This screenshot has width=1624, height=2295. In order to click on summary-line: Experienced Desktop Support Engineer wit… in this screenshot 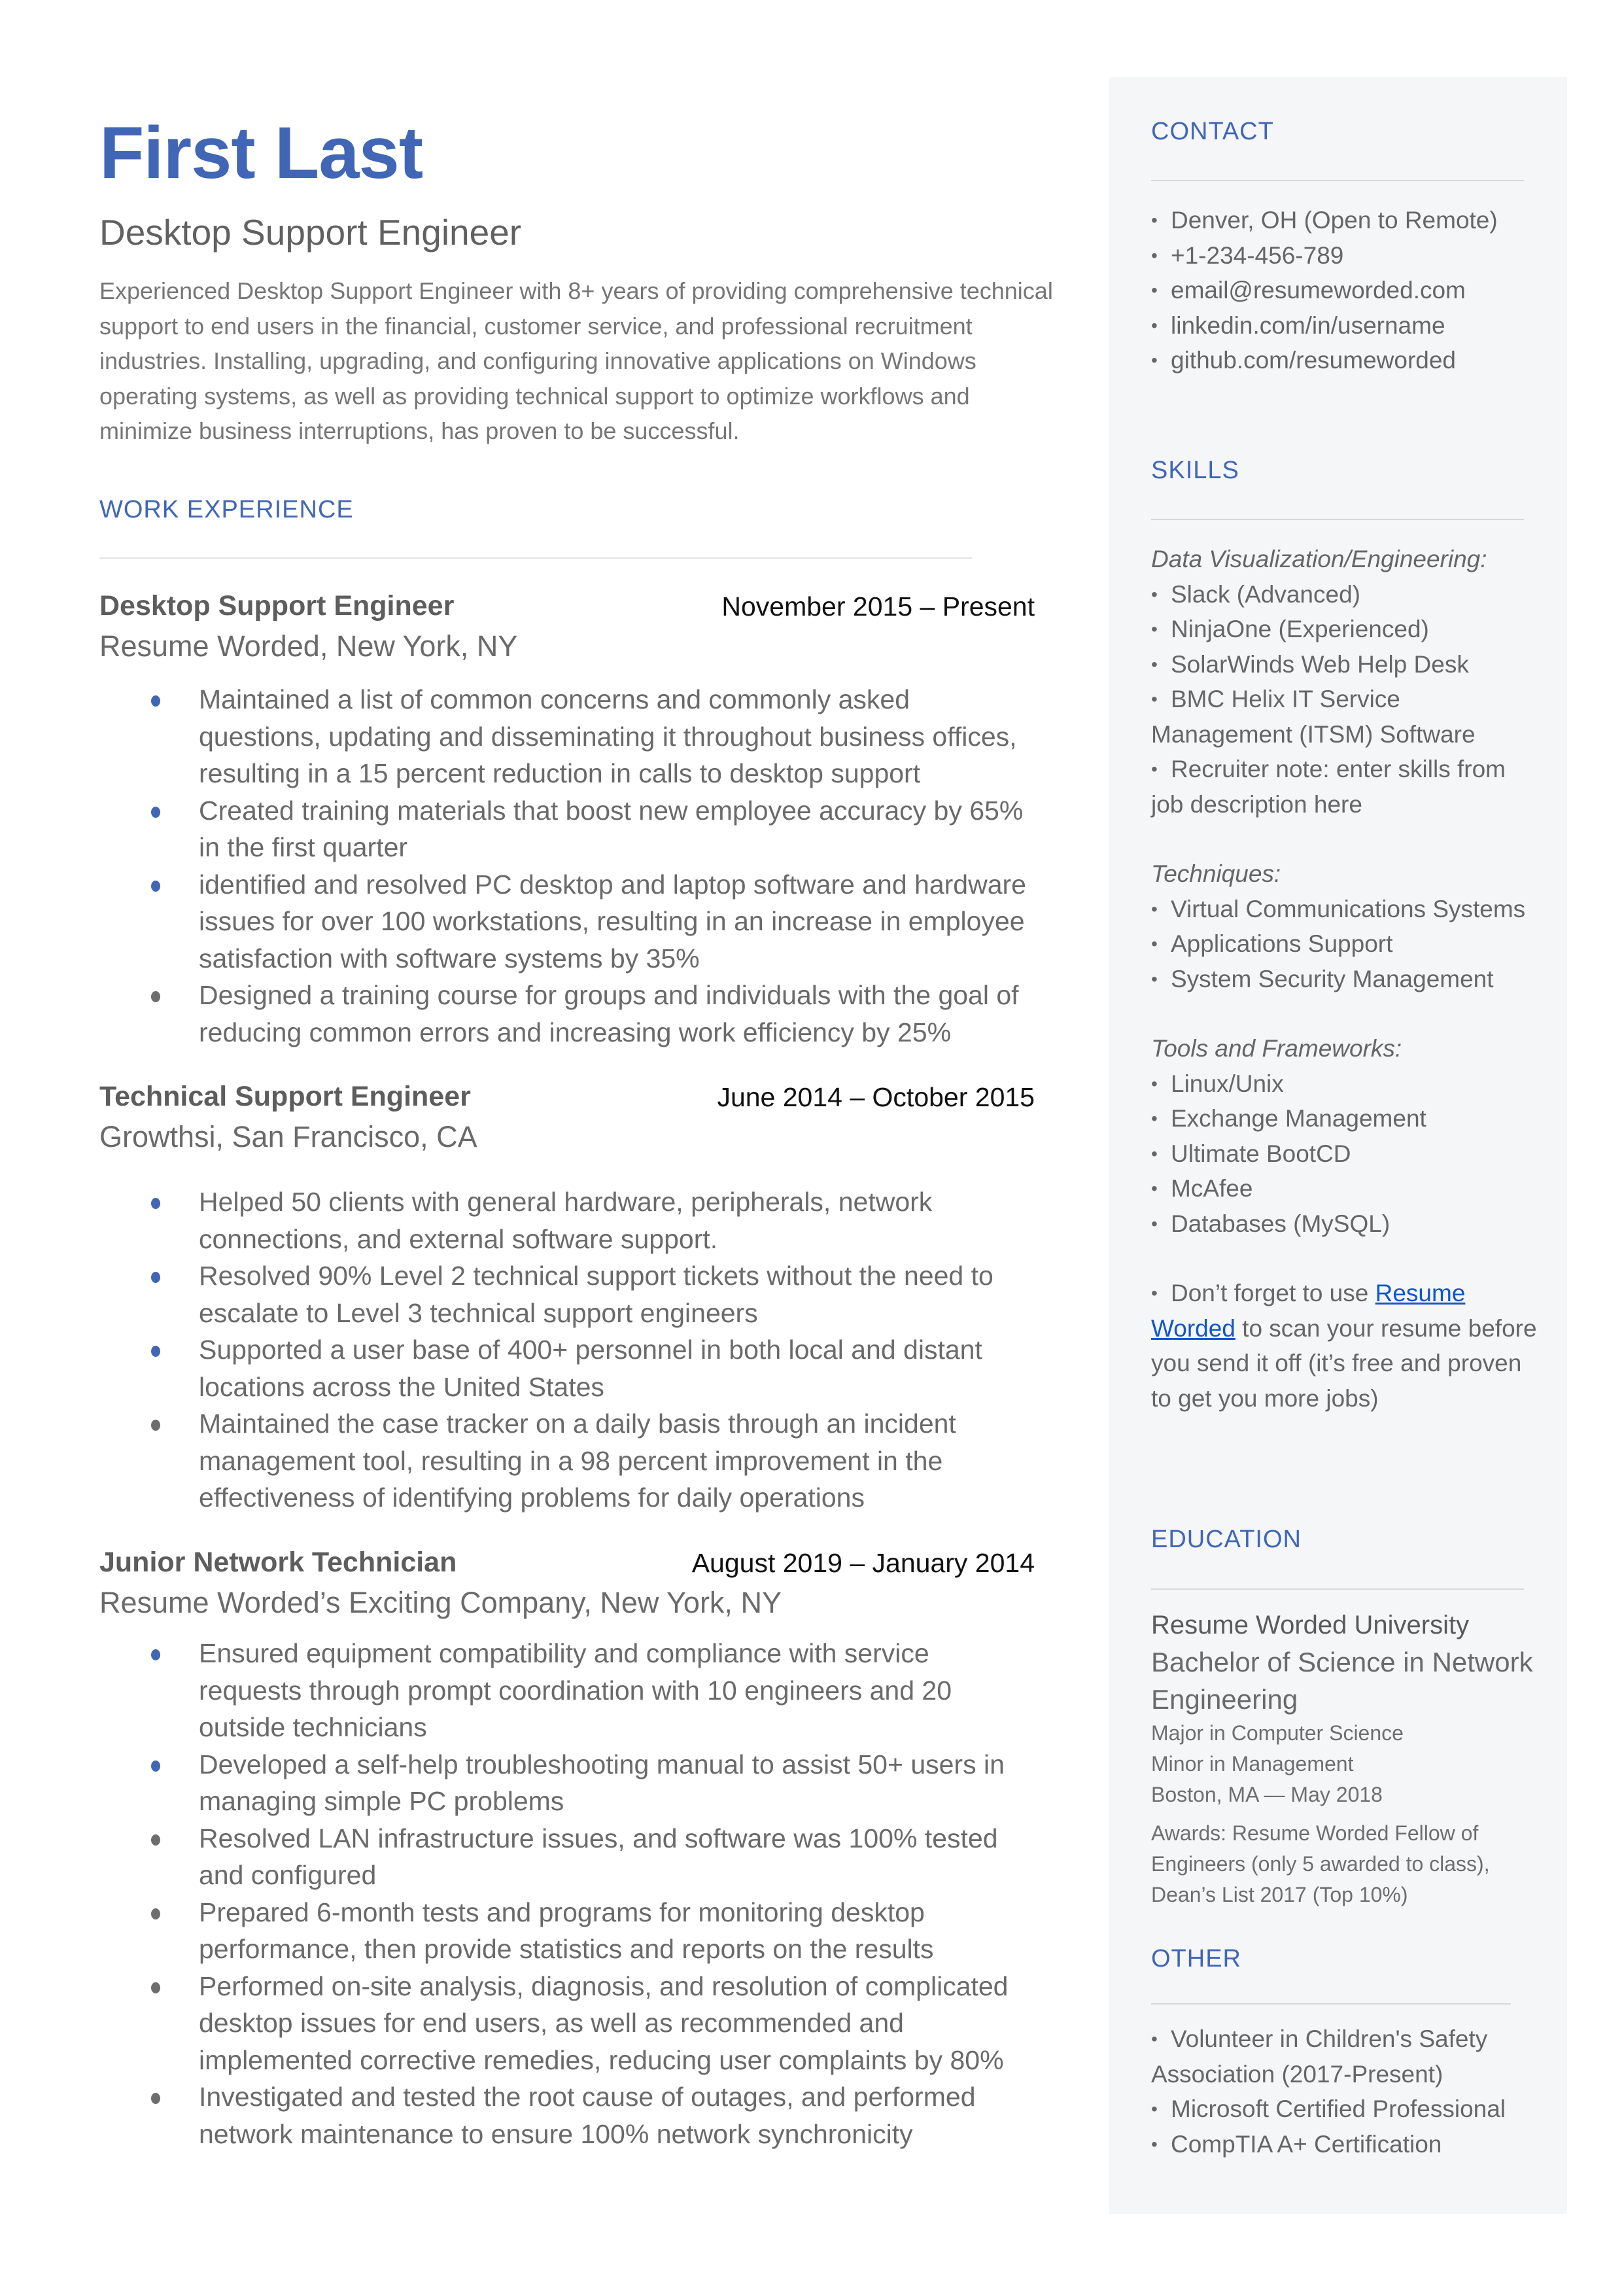, I will do `click(576, 290)`.